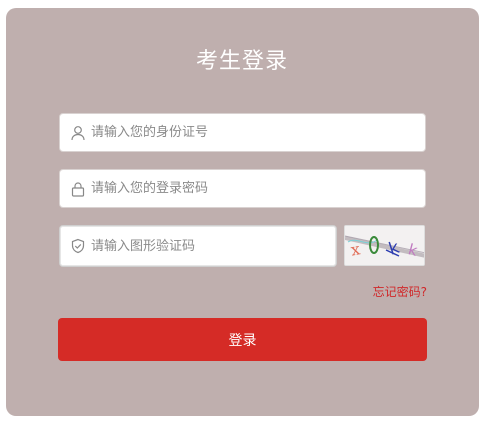 This screenshot has width=484, height=423. I want to click on login-button: 登录, so click(242, 339).